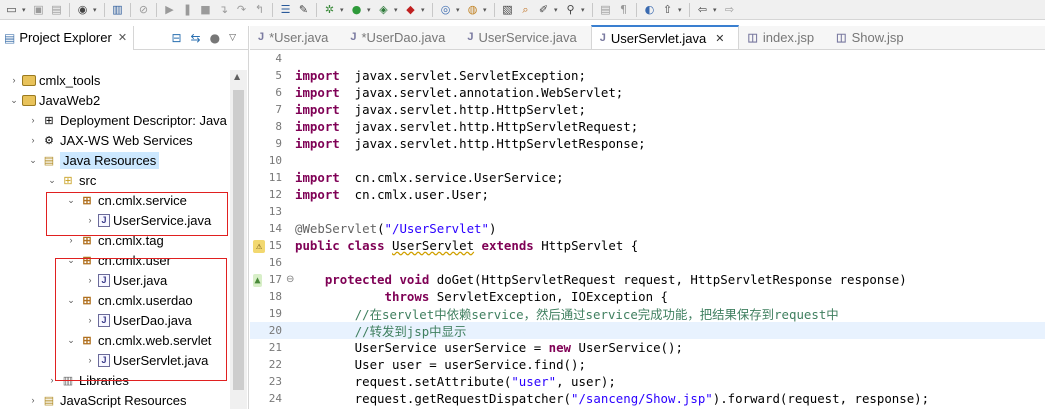 The image size is (1045, 409). Describe the element at coordinates (649, 9) in the screenshot. I see `world-icon: ◐` at that location.